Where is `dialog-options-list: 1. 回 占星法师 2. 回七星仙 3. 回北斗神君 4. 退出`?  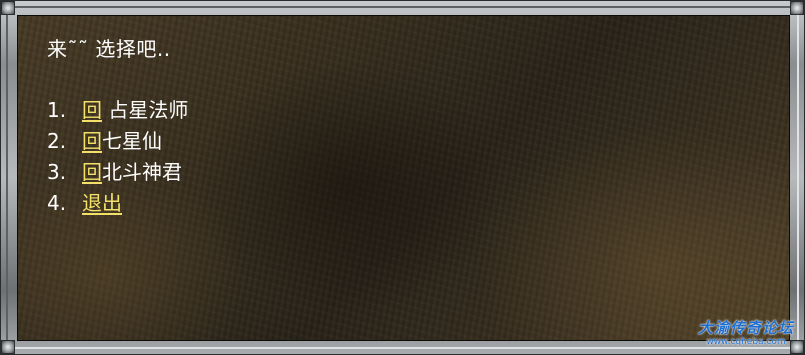
dialog-options-list: 1. 回 占星法师 2. 回七星仙 3. 回北斗神君 4. 退出 is located at coordinates (117, 157).